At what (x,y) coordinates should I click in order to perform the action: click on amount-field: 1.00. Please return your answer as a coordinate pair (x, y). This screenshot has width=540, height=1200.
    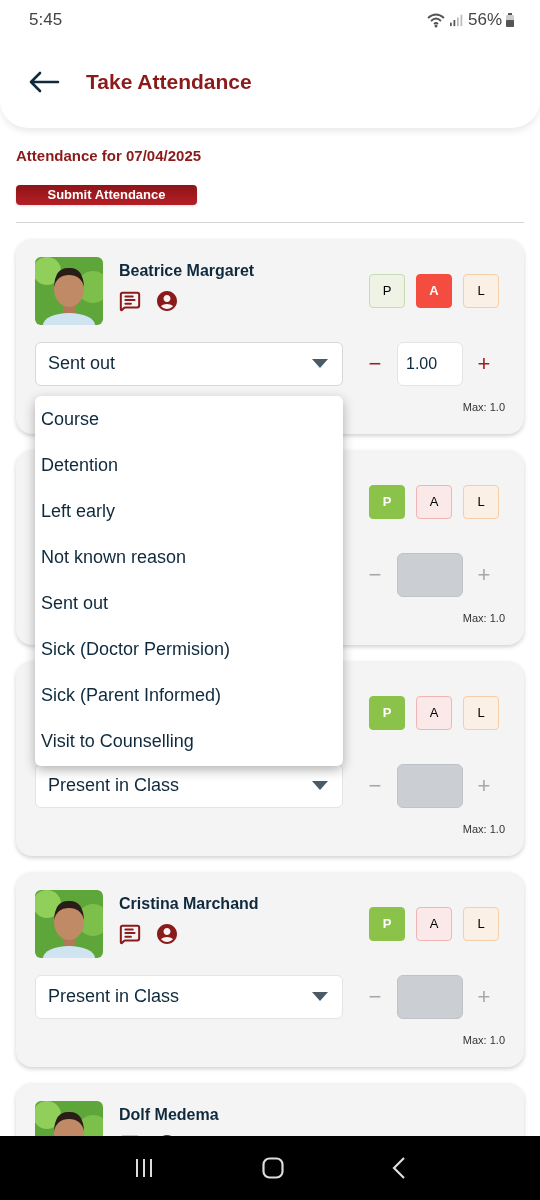
    Looking at the image, I should click on (430, 363).